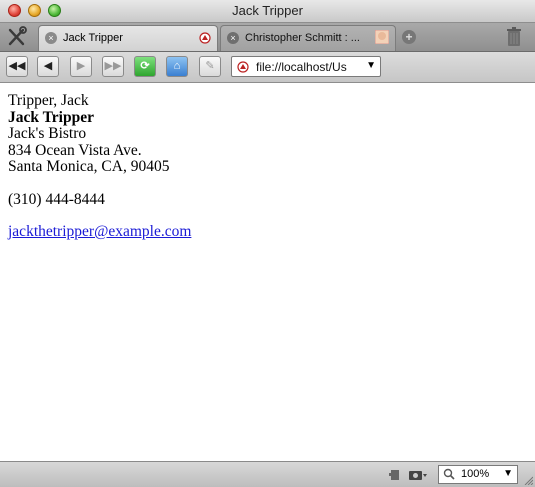 This screenshot has width=535, height=487. I want to click on navigation-toolbar: ◀◀ ◀ ▶ ▶▶ ⟳ ⌂ ✎ file://localhost/Us ▼, so click(267, 67).